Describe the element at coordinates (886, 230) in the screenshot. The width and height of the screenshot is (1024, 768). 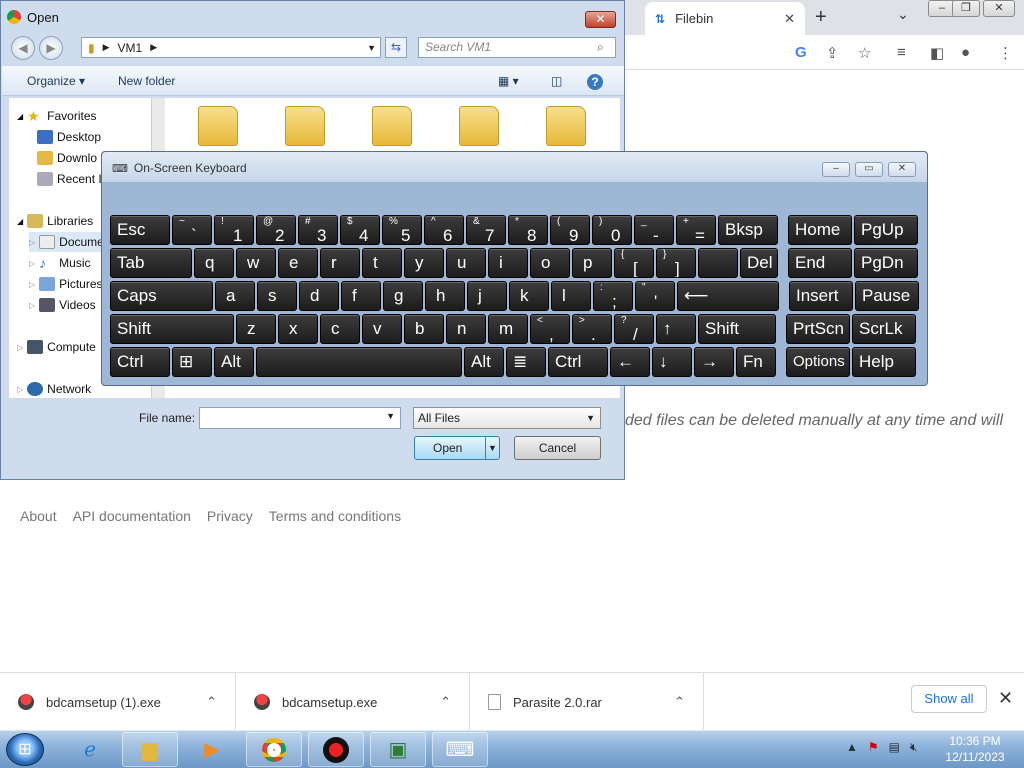
I see `key-pgup: PgUp` at that location.